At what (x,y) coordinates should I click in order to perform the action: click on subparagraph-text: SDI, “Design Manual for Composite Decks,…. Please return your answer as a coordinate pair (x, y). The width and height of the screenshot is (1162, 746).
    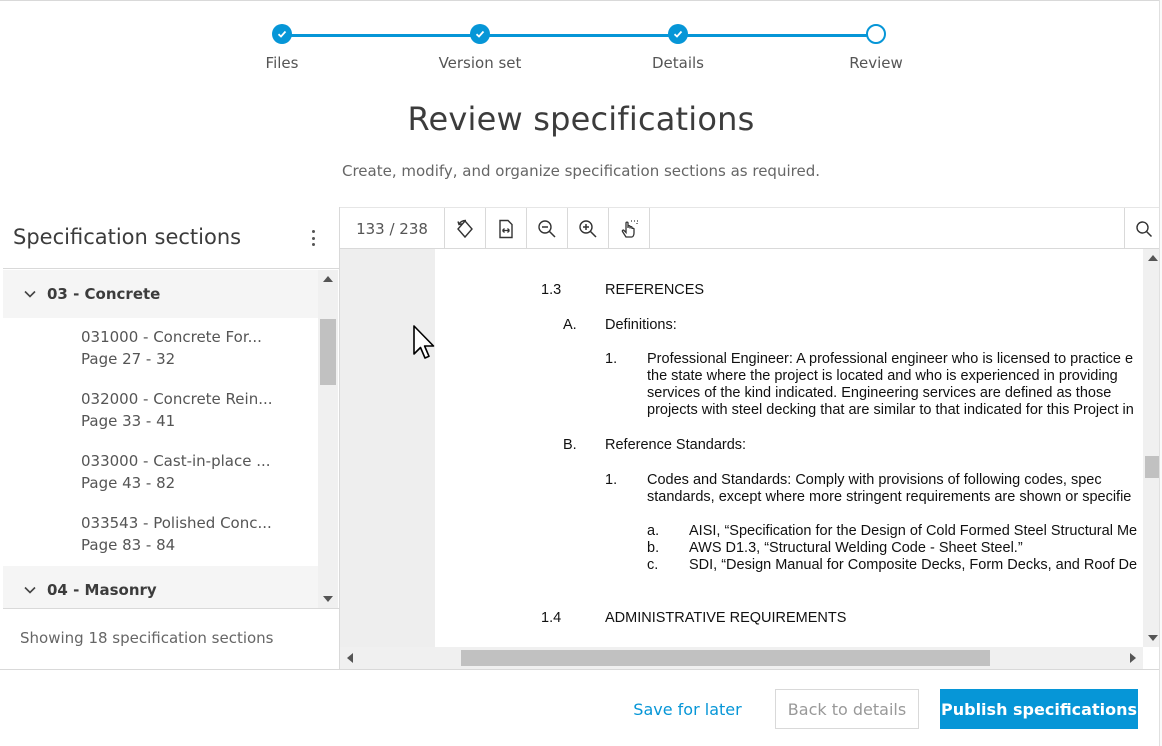
    Looking at the image, I should click on (913, 565).